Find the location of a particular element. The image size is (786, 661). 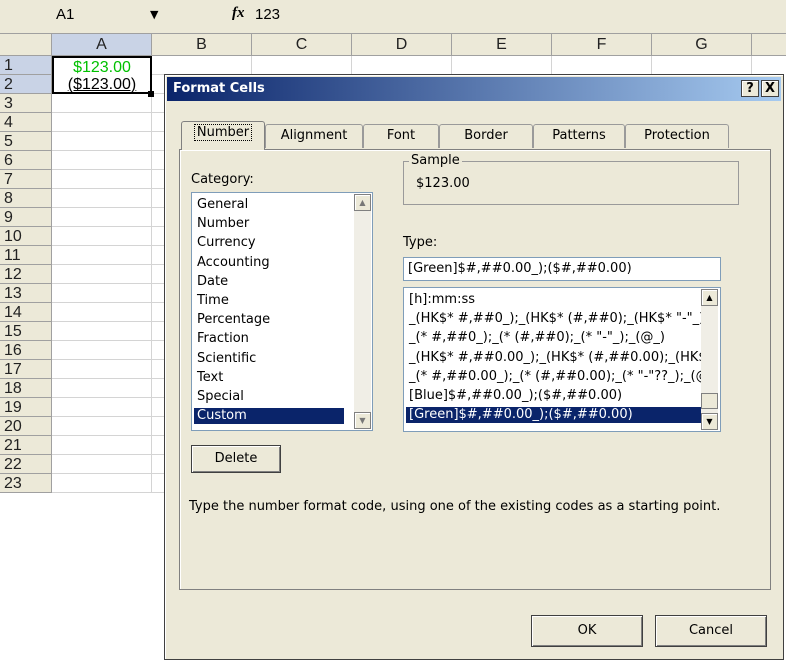

row-header-16: 16 is located at coordinates (26, 350).